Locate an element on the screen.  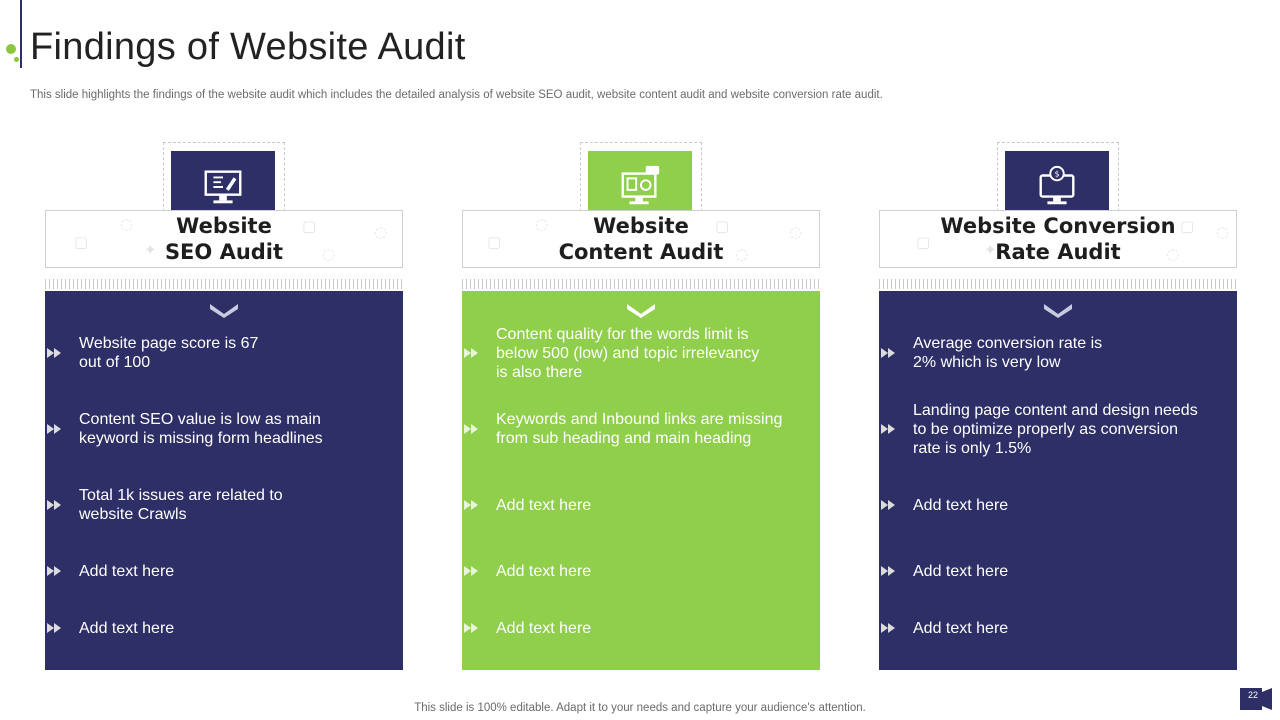
page-title: Findings of Website Audit is located at coordinates (248, 47).